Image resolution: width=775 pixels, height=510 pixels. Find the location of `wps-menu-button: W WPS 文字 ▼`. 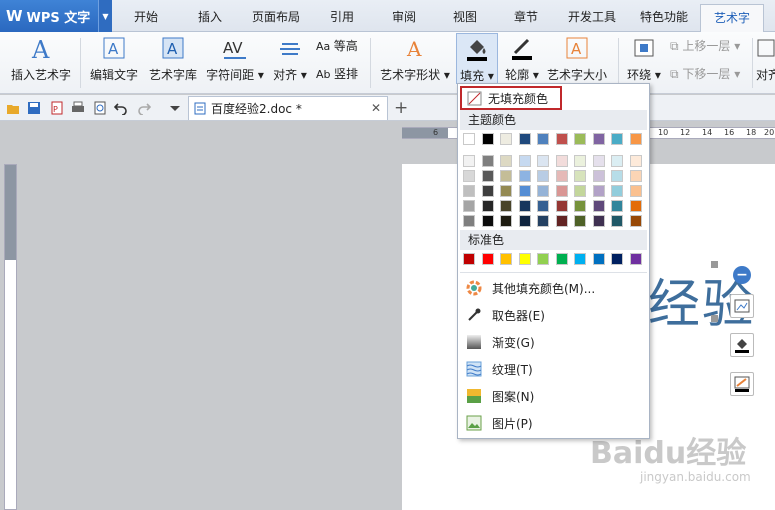

wps-menu-button: W WPS 文字 ▼ is located at coordinates (56, 16).